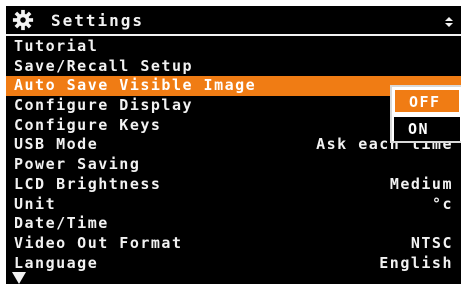  What do you see at coordinates (233, 165) in the screenshot?
I see `menu-item-power-saving: Power Saving` at bounding box center [233, 165].